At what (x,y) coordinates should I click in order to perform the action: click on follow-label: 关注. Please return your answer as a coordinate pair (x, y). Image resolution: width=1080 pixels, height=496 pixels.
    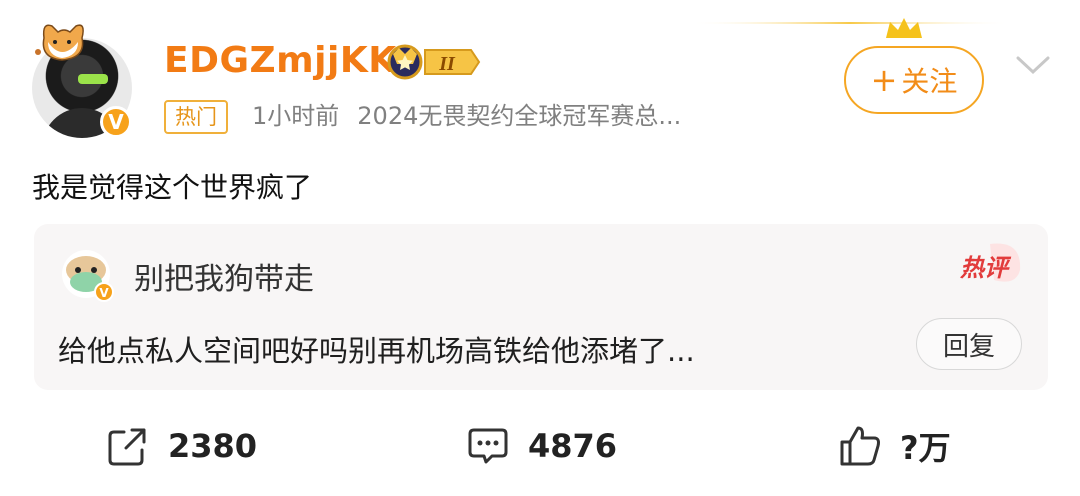
    Looking at the image, I should click on (929, 81).